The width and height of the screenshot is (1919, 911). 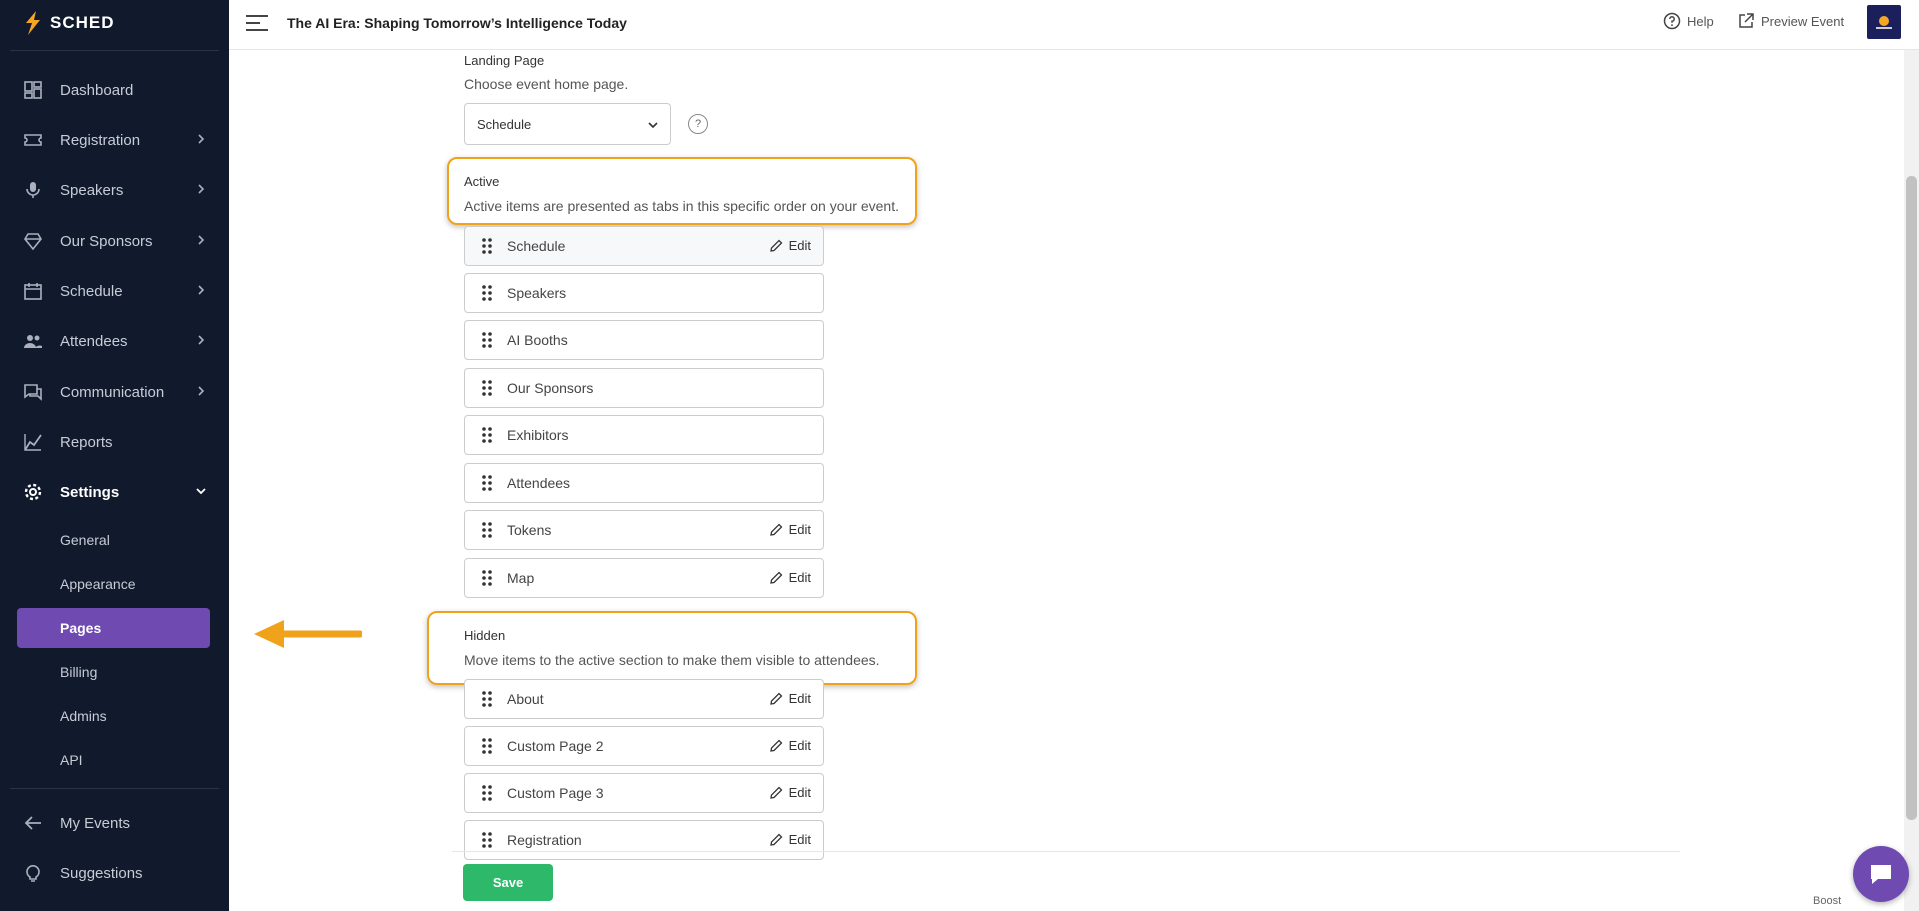 What do you see at coordinates (113, 672) in the screenshot?
I see `sidebar-sub-billing: Billing` at bounding box center [113, 672].